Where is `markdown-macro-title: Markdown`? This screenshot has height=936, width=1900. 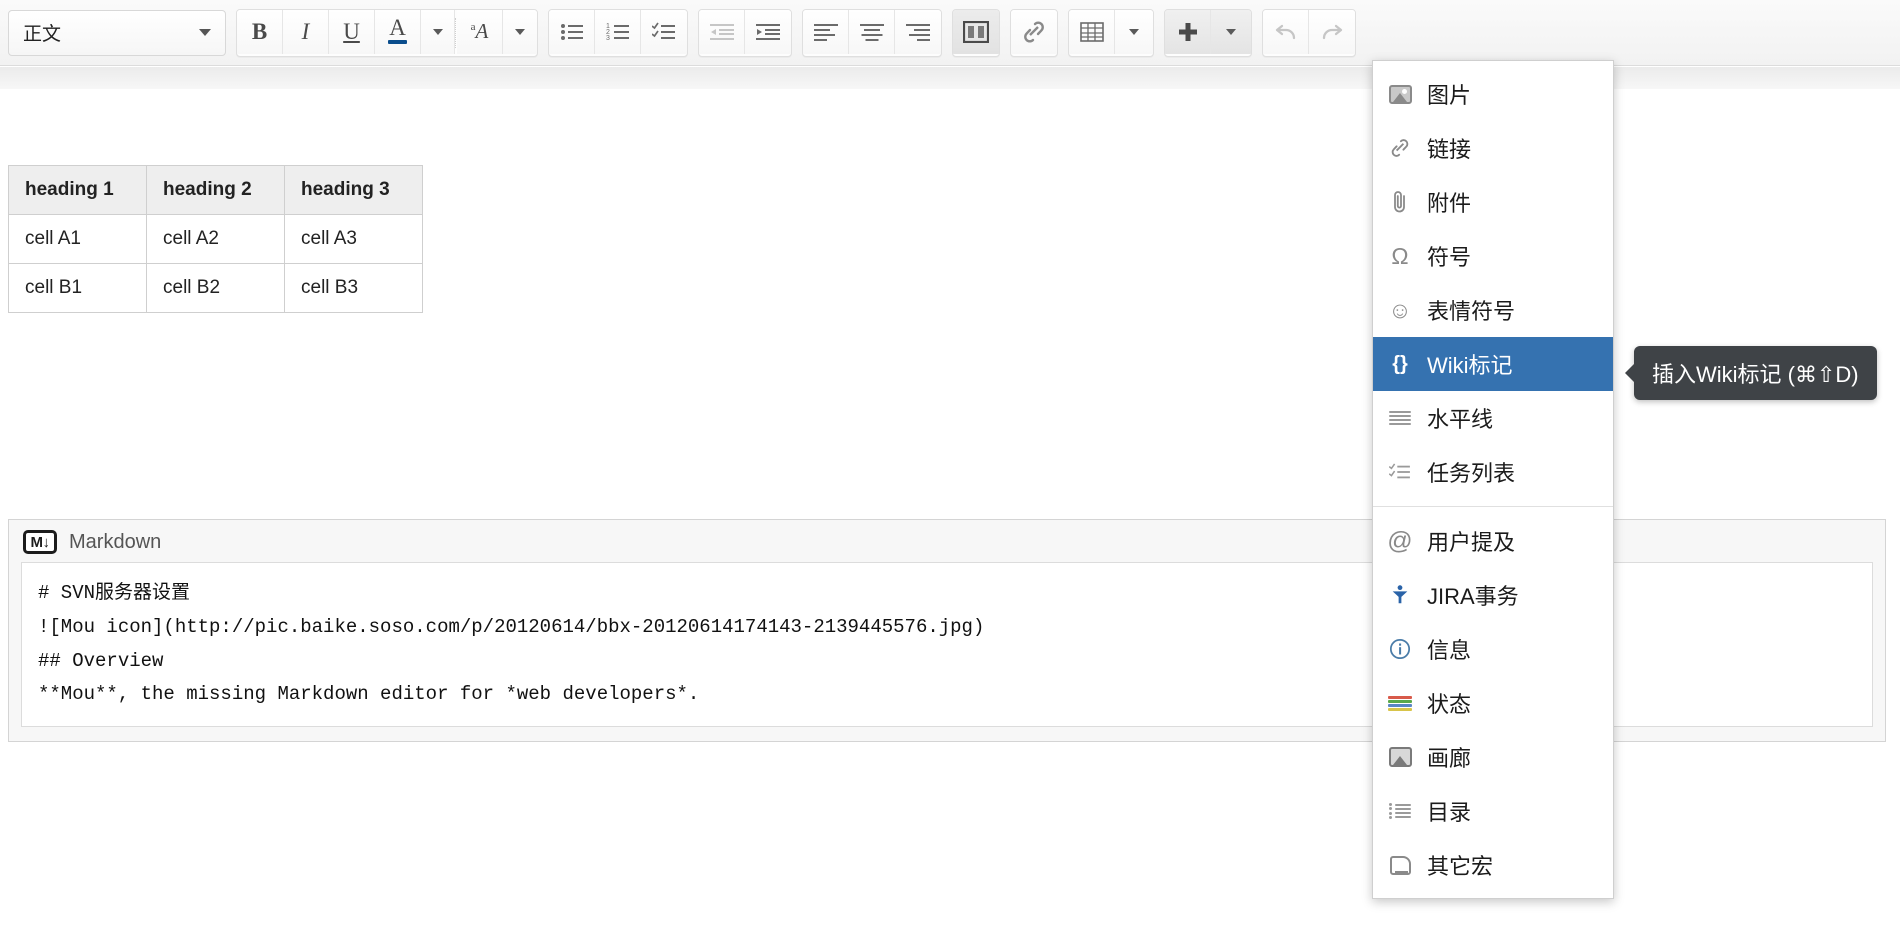 markdown-macro-title: Markdown is located at coordinates (115, 541).